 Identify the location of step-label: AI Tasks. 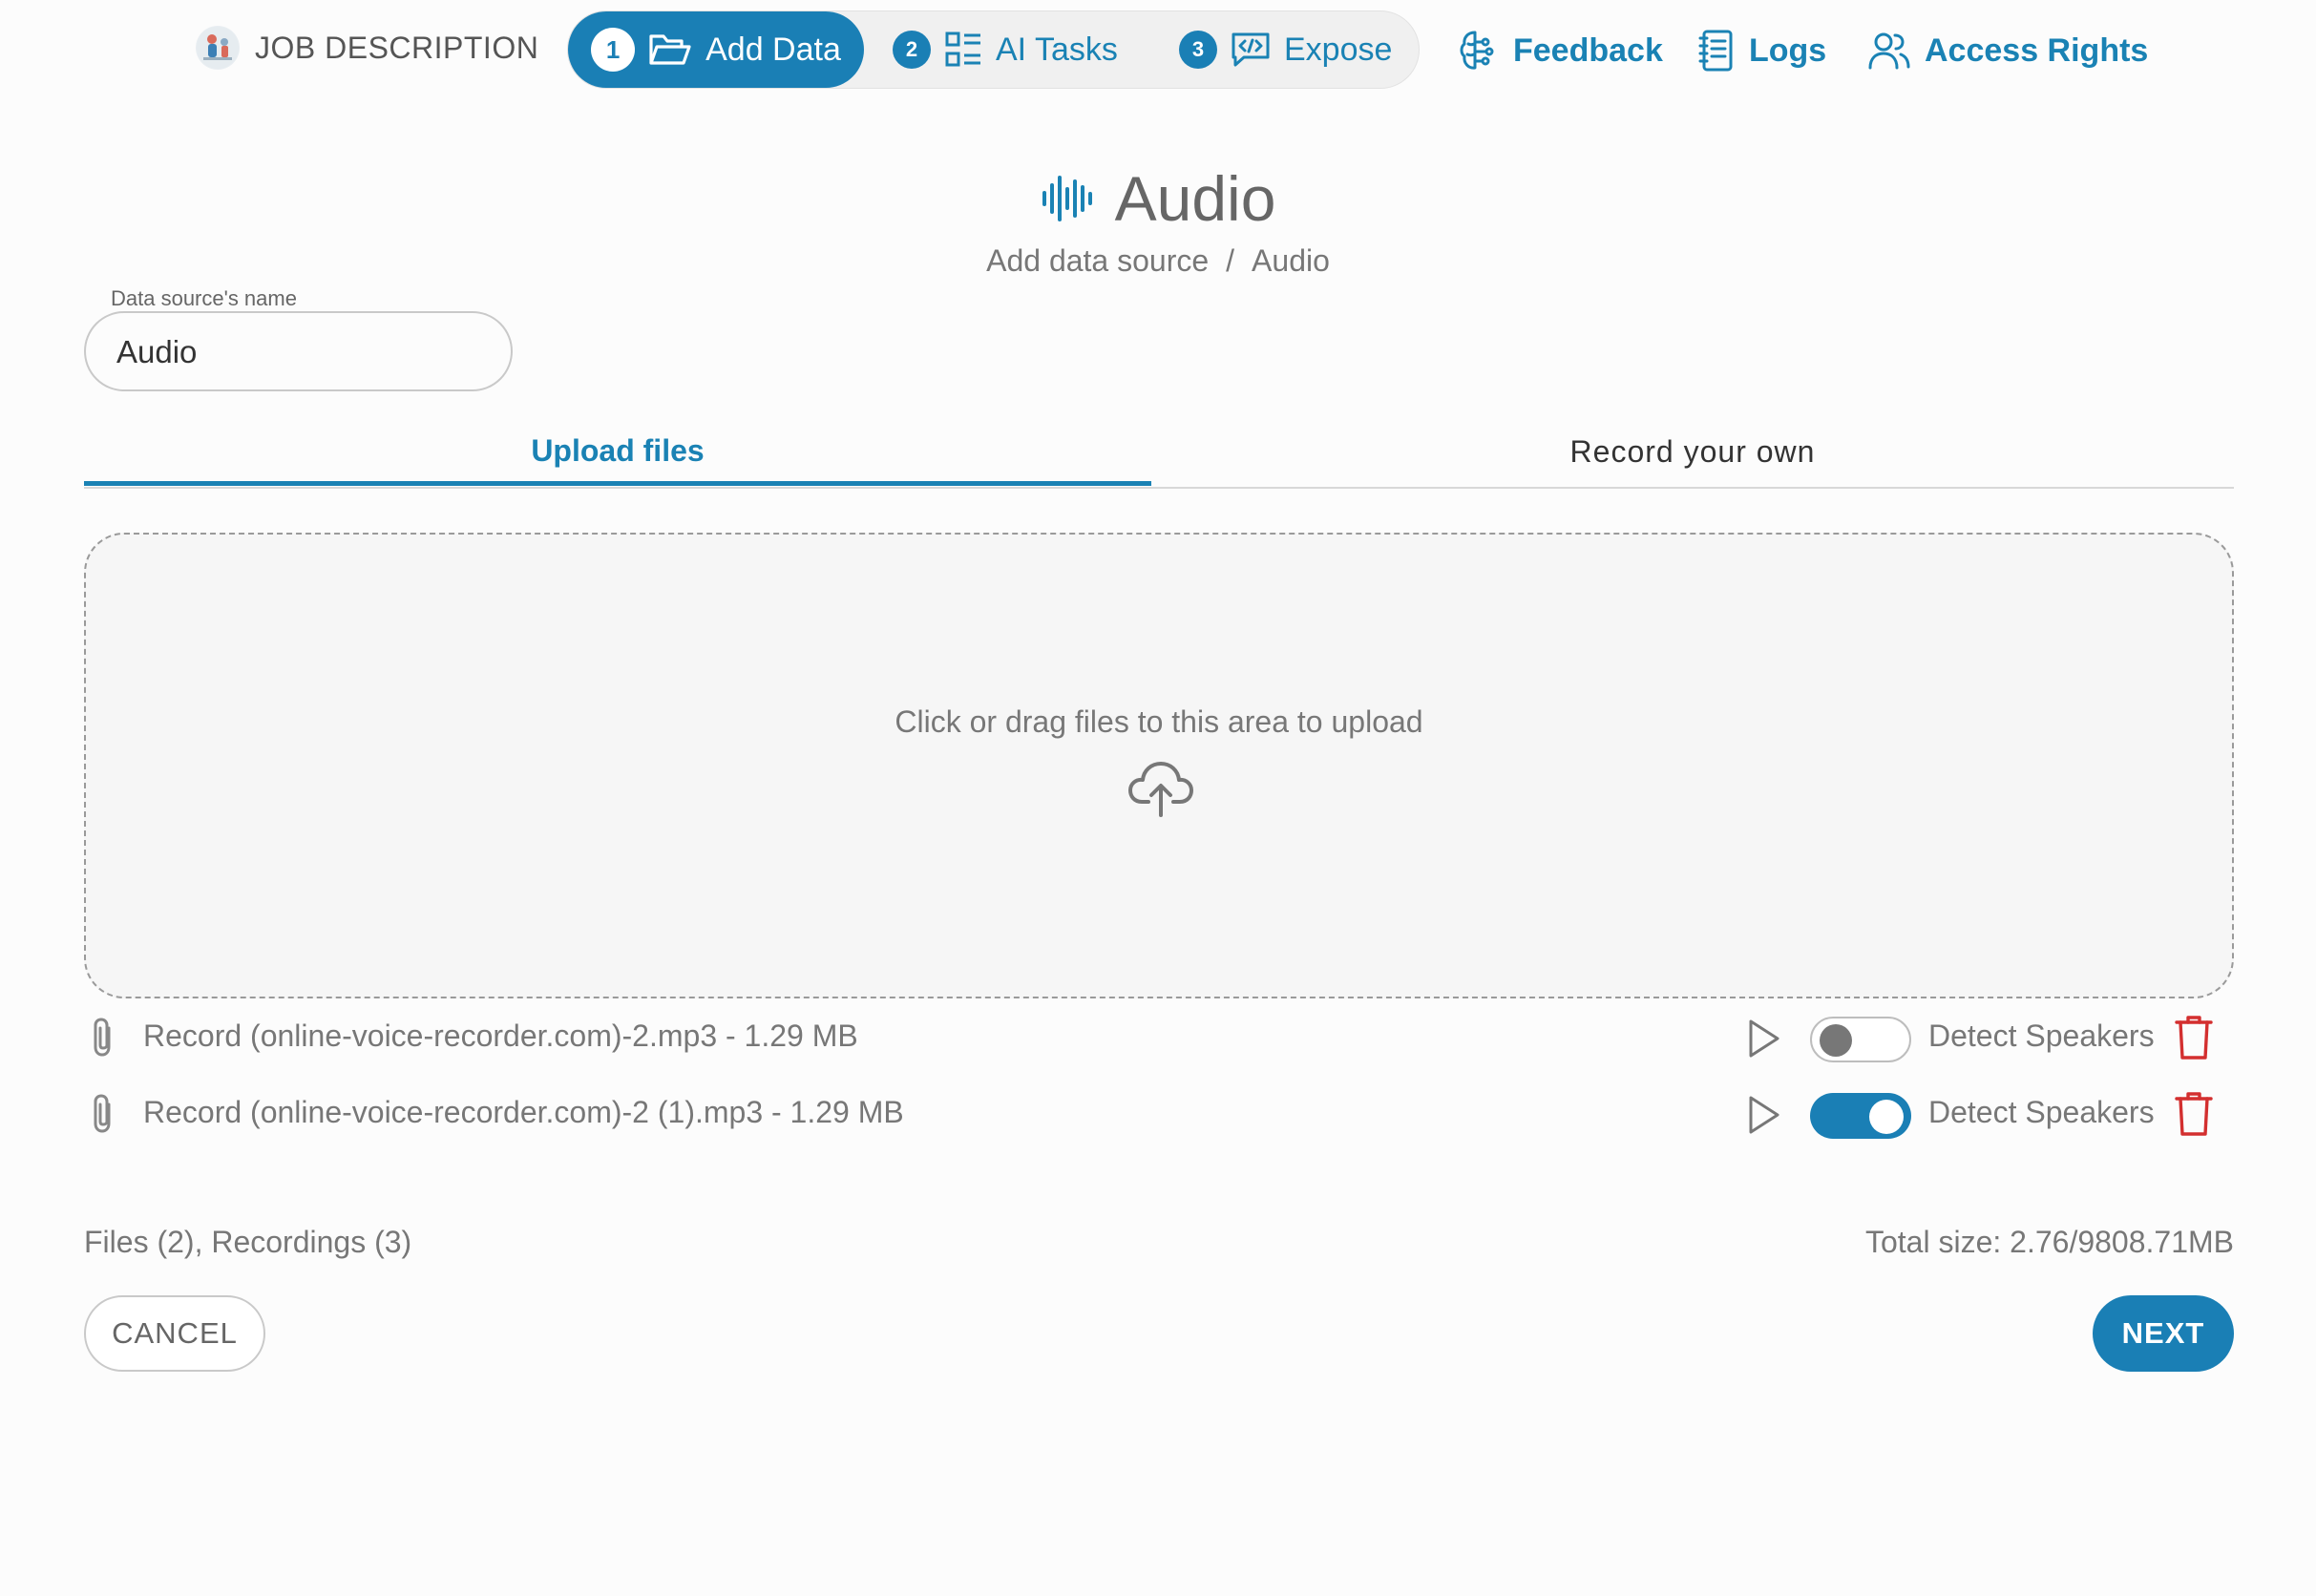
(1057, 50).